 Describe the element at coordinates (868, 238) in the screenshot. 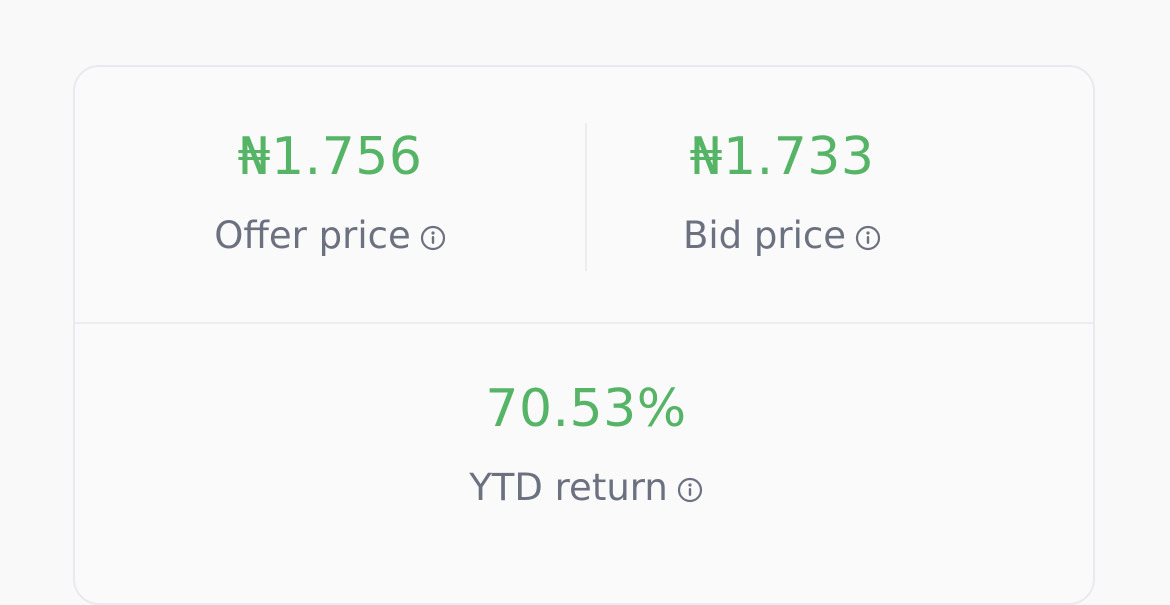

I see `bid-price-info-icon` at that location.